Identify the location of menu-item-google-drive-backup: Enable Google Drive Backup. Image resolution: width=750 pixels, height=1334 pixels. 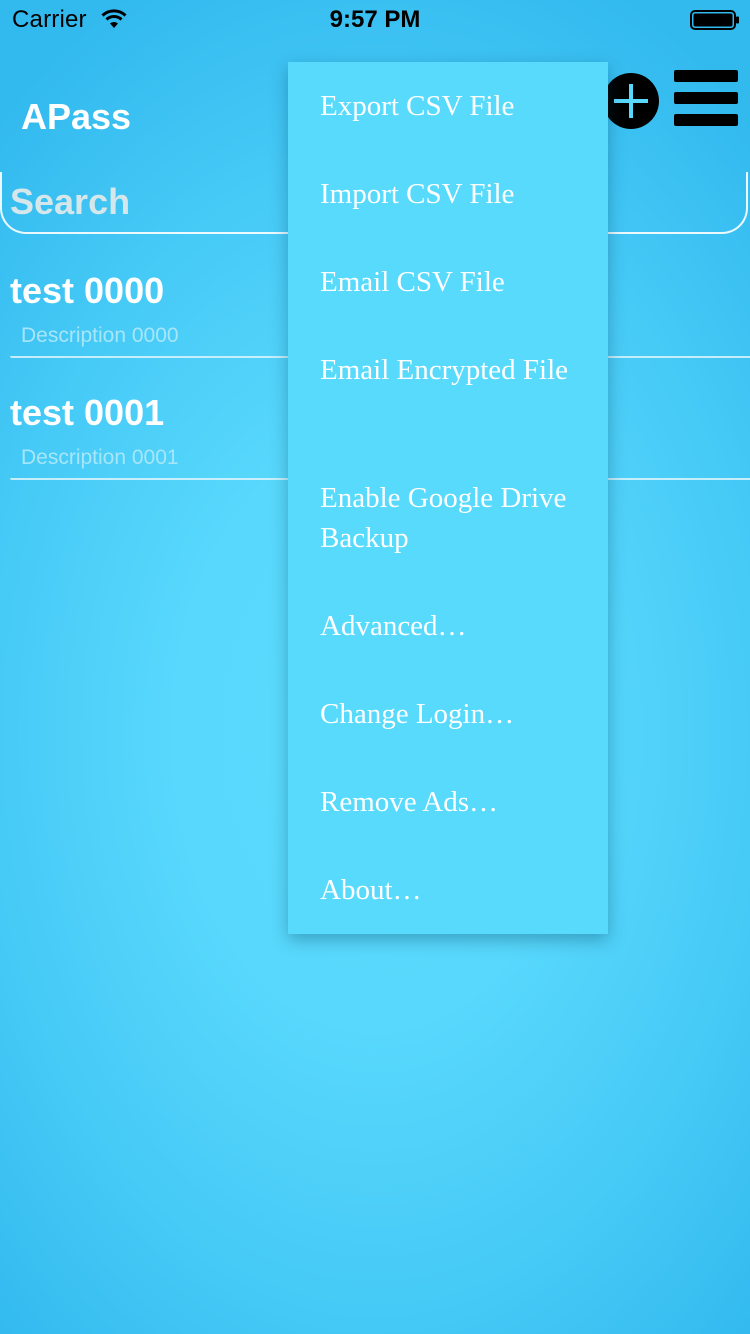
(455, 518).